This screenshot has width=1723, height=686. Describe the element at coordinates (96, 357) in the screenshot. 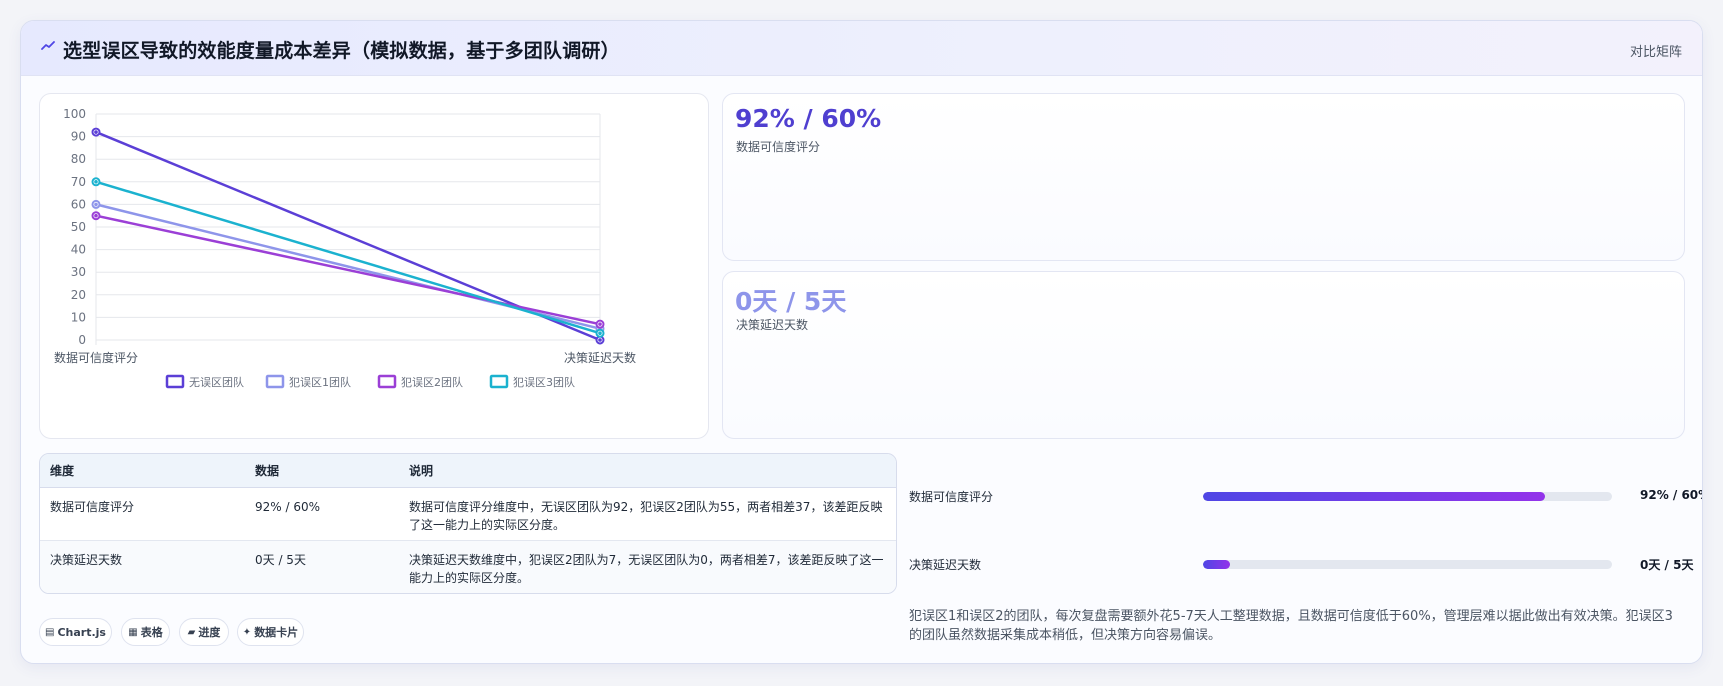

I see `x-tick-label: 数据可信度评分` at that location.